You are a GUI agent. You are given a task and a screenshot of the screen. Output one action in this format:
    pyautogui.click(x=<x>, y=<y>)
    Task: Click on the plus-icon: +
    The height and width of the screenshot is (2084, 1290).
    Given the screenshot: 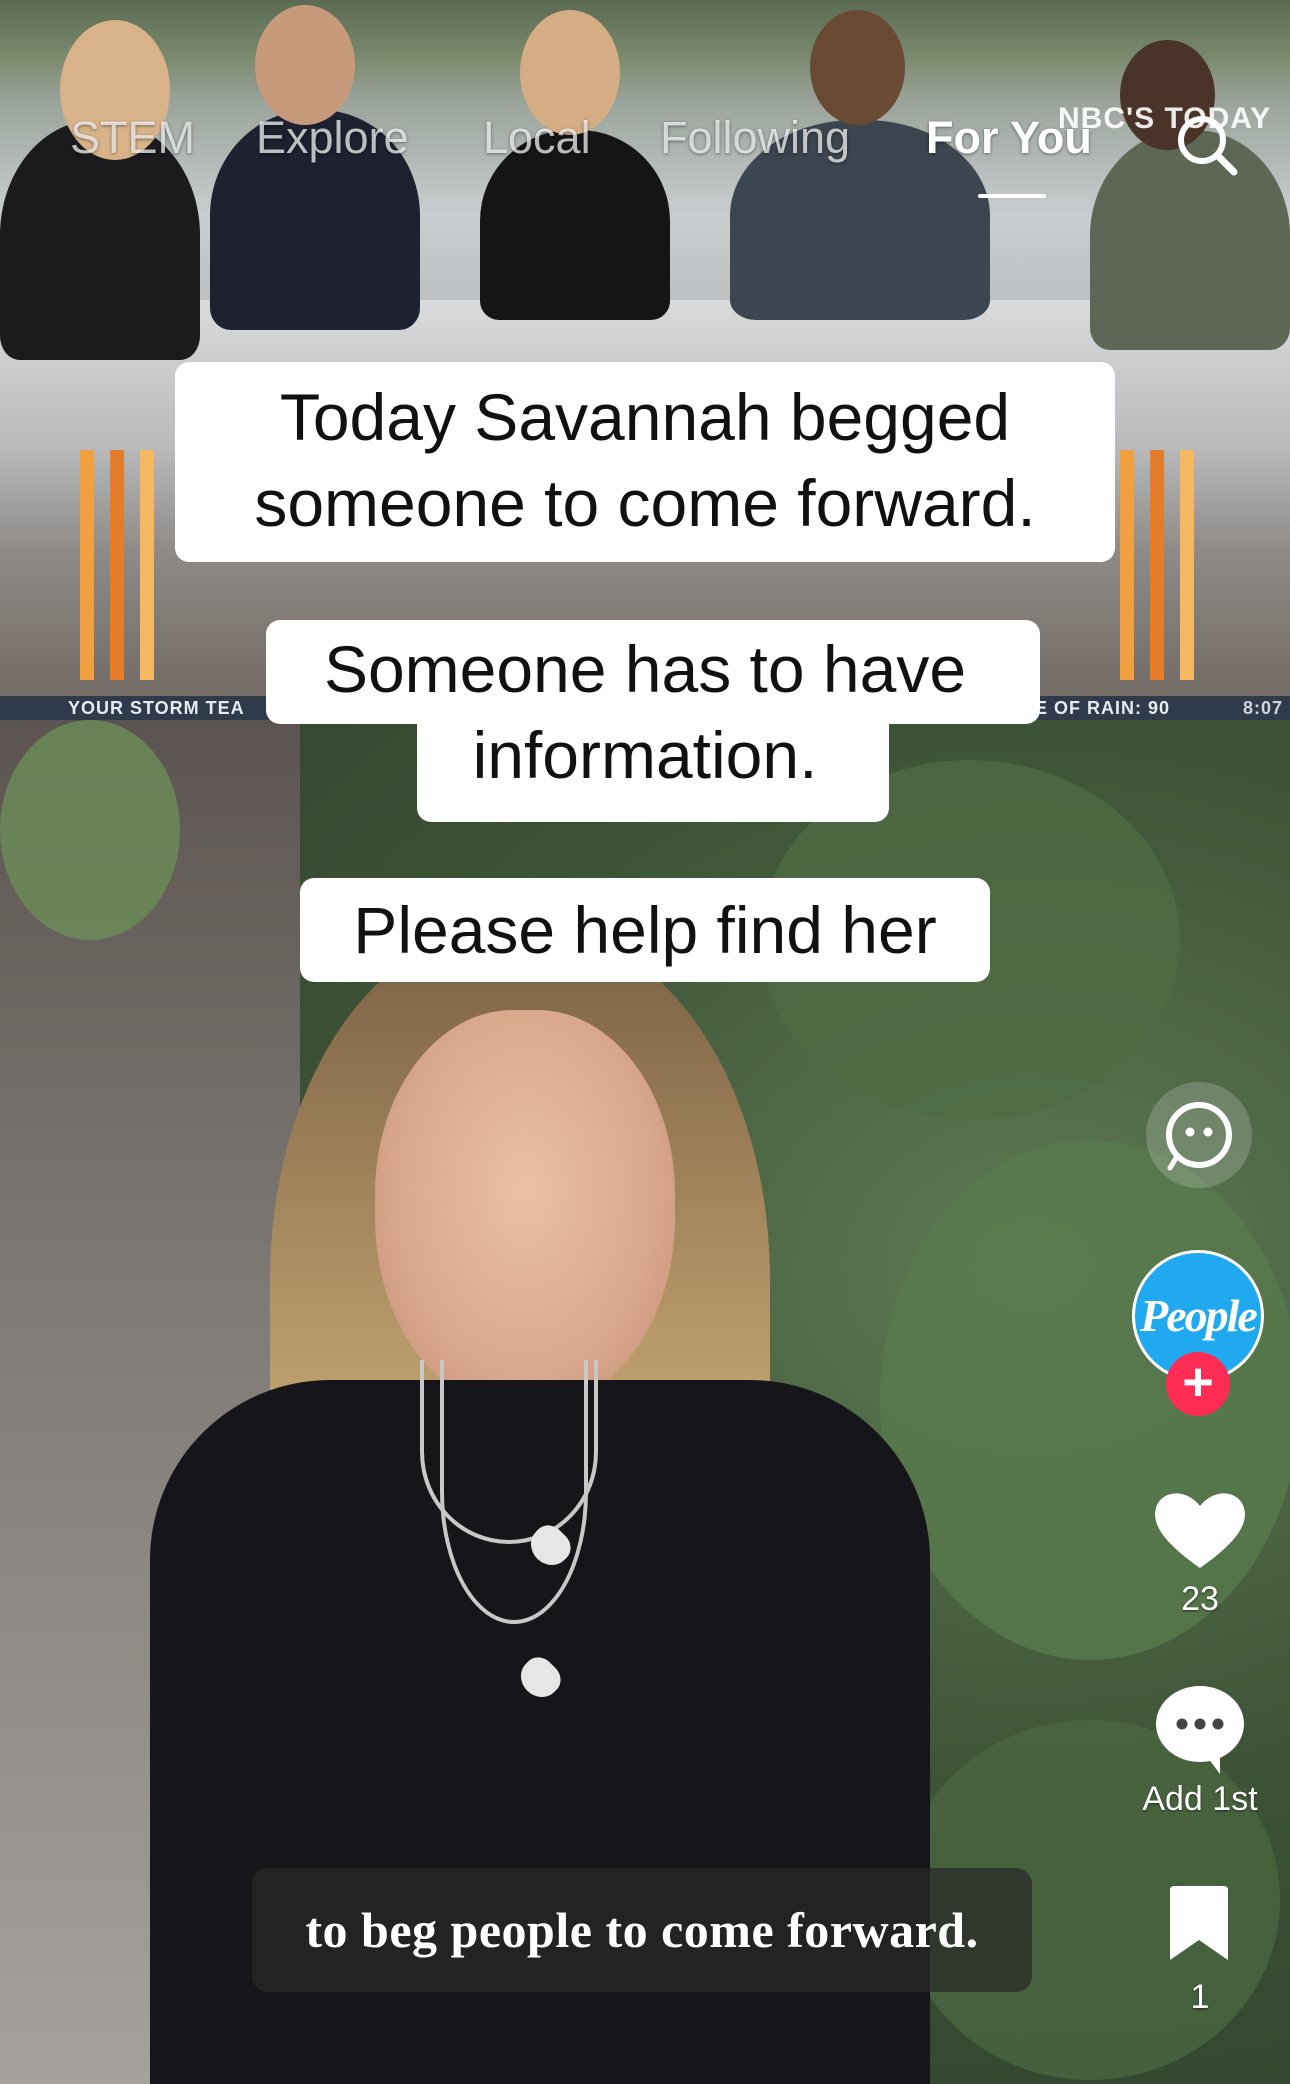 What is the action you would take?
    pyautogui.click(x=1198, y=1382)
    